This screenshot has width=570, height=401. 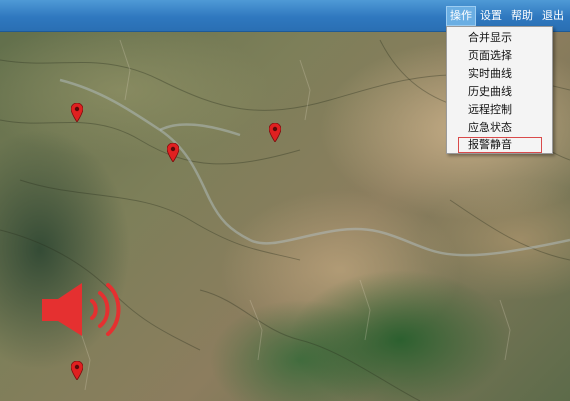 What do you see at coordinates (522, 16) in the screenshot?
I see `menu-help: 帮助` at bounding box center [522, 16].